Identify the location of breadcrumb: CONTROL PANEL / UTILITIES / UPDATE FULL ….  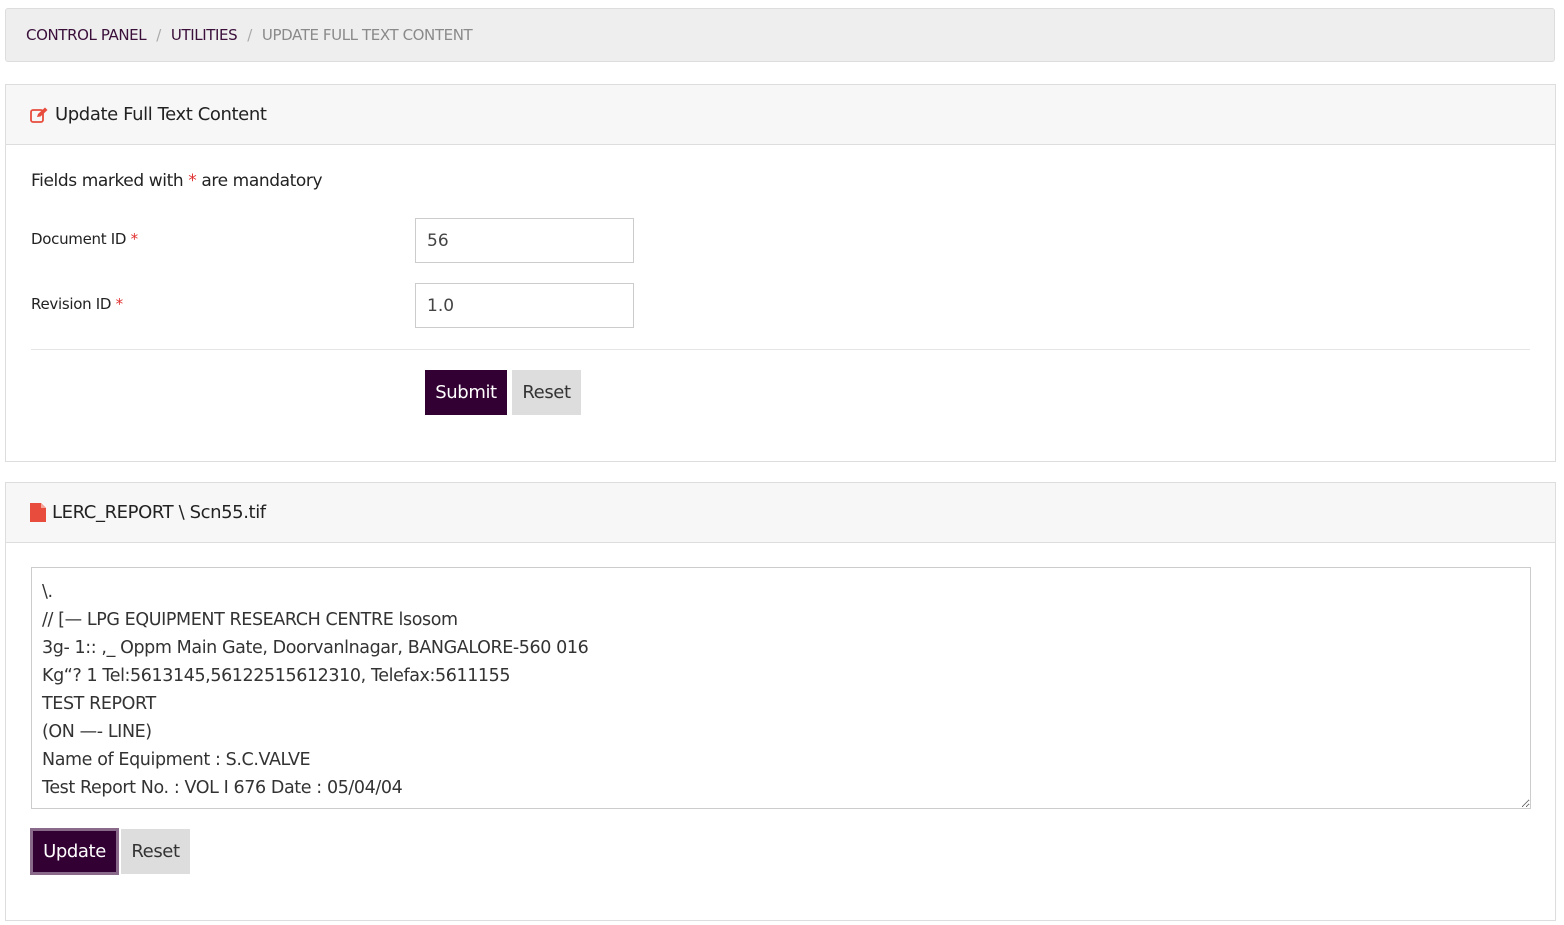
(780, 35).